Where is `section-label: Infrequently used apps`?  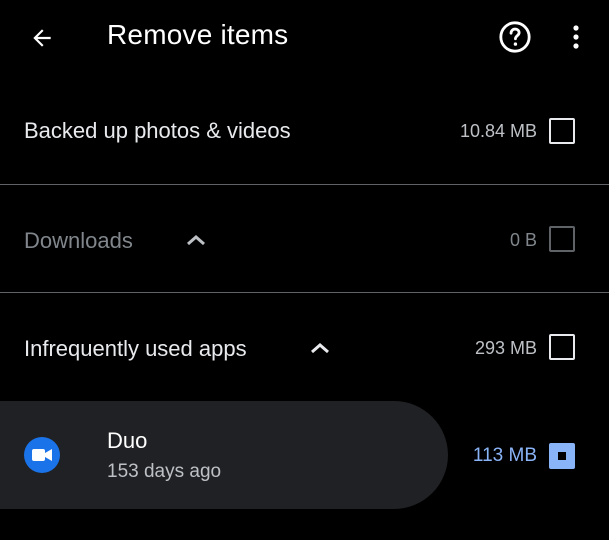 section-label: Infrequently used apps is located at coordinates (135, 348).